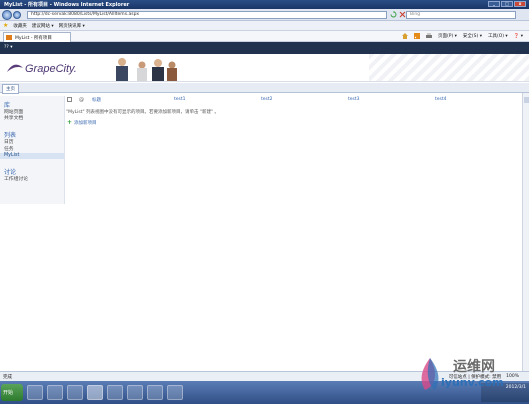 This screenshot has height=404, width=529. What do you see at coordinates (518, 36) in the screenshot?
I see `help-menu: ❓ ▾` at bounding box center [518, 36].